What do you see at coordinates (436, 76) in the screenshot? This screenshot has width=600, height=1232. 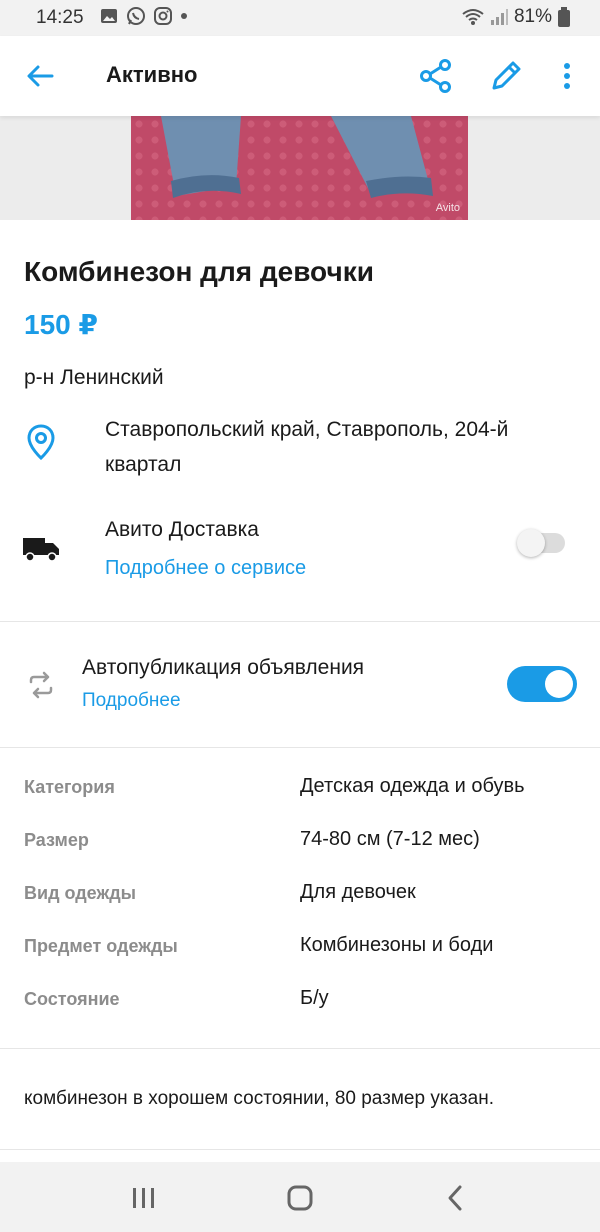 I see `share-icon` at bounding box center [436, 76].